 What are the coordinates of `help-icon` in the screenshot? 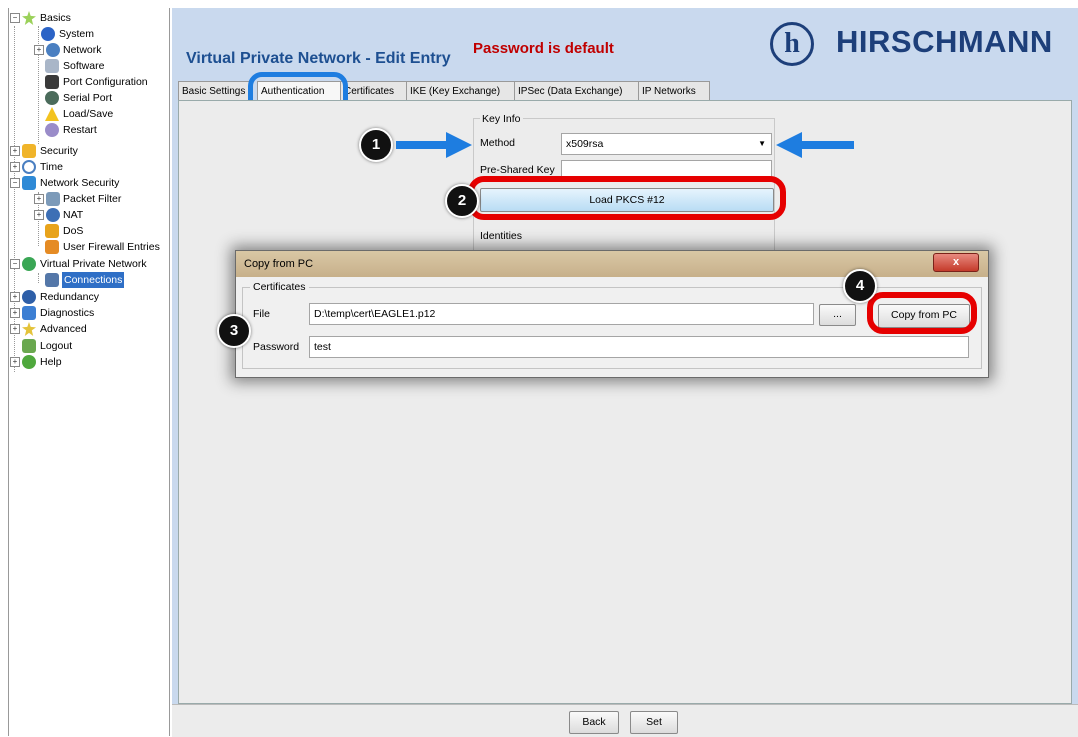 It's located at (29, 362).